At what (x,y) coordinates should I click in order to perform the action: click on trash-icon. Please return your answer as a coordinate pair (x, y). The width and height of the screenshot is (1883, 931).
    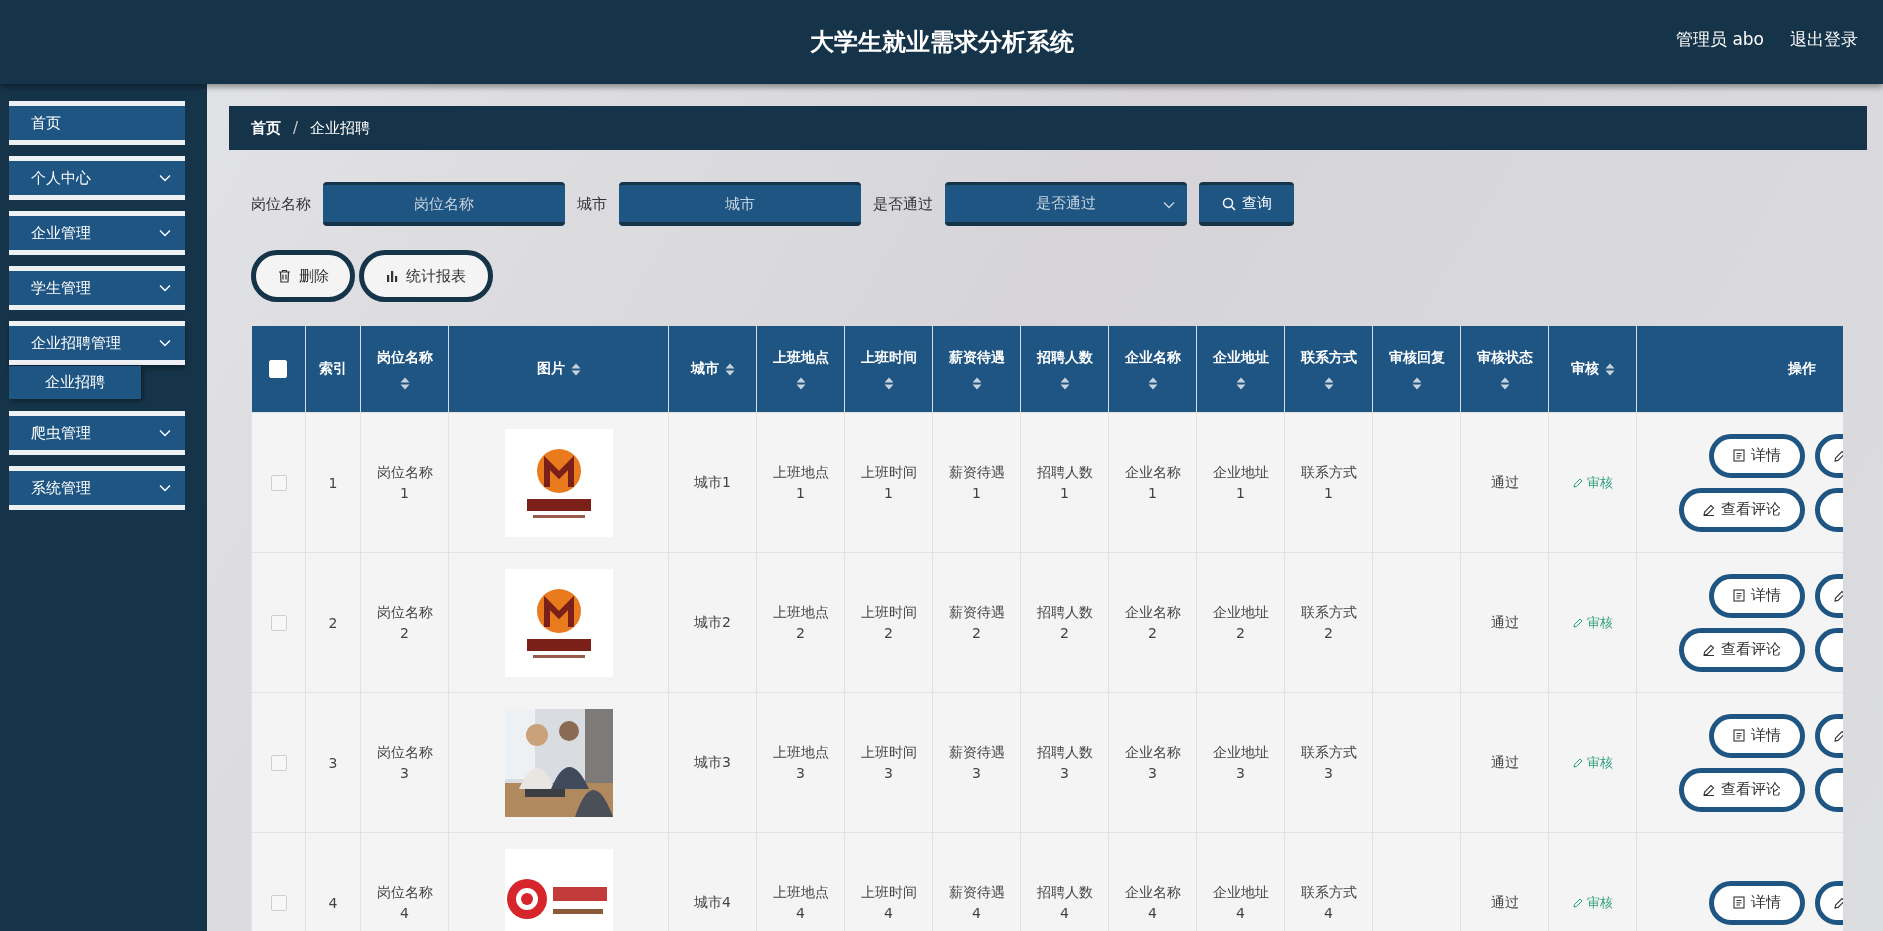
    Looking at the image, I should click on (284, 276).